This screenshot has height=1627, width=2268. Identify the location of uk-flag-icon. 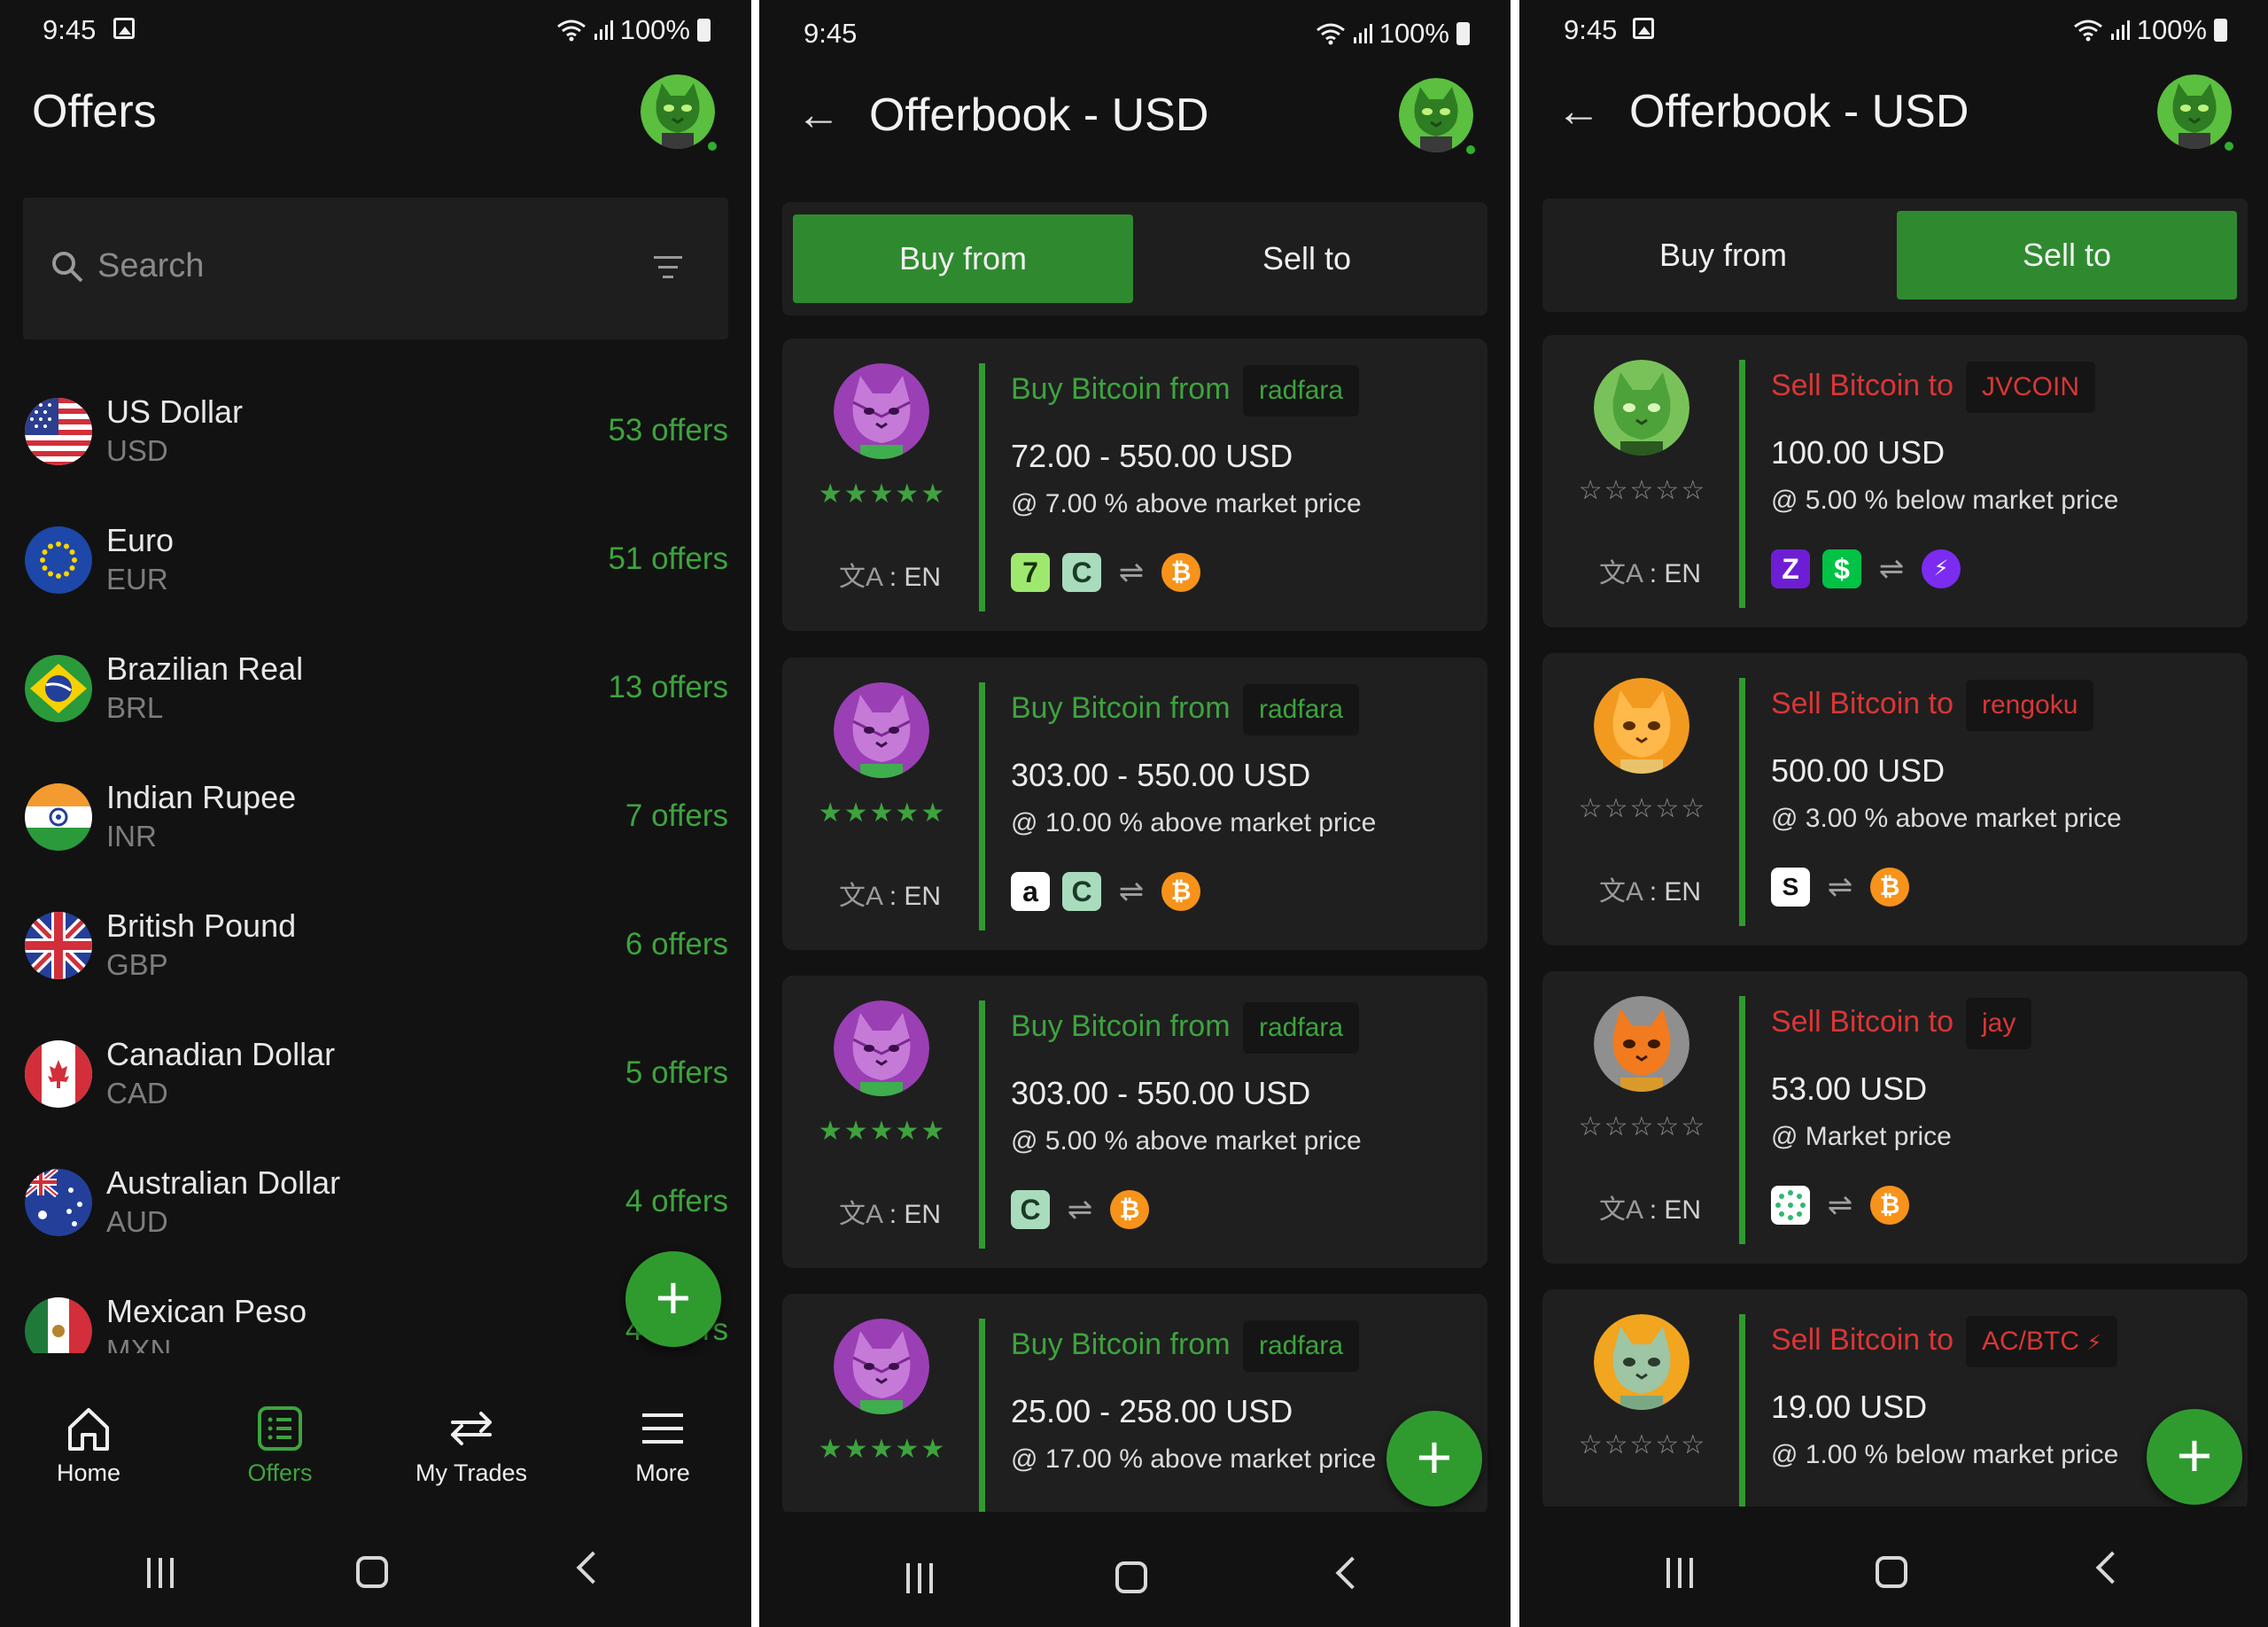
(58, 945).